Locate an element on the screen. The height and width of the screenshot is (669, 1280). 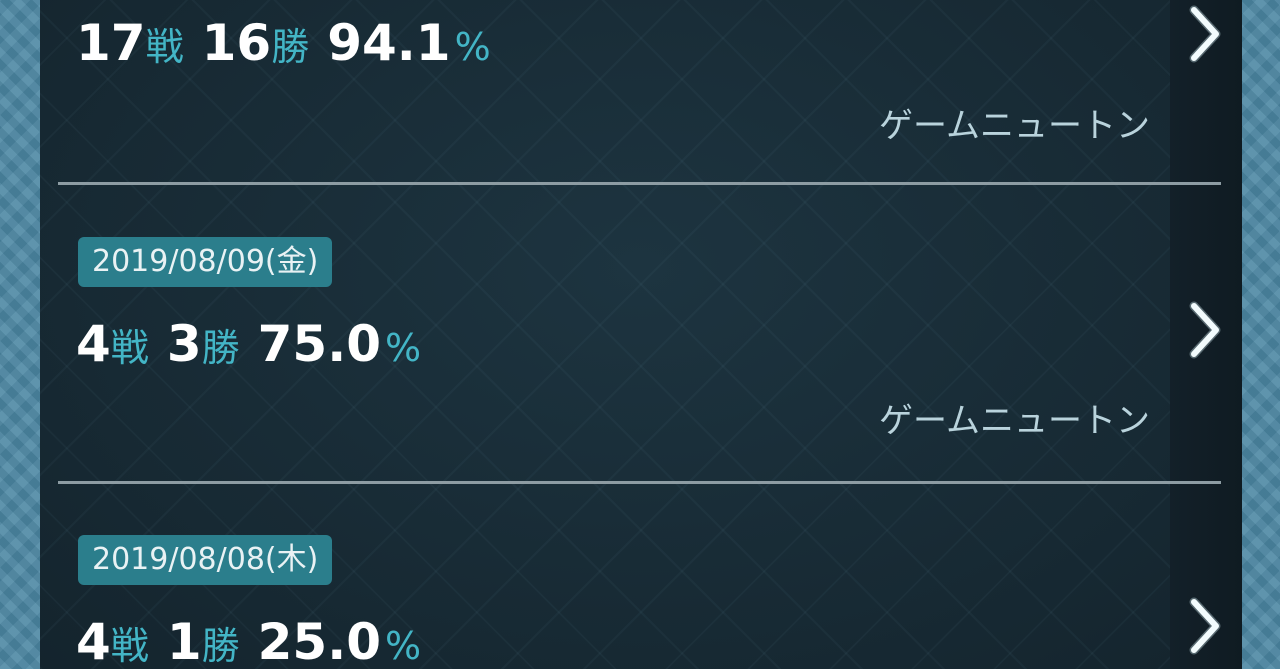
stats-line: 17戦 16勝 94.1% is located at coordinates (283, 43).